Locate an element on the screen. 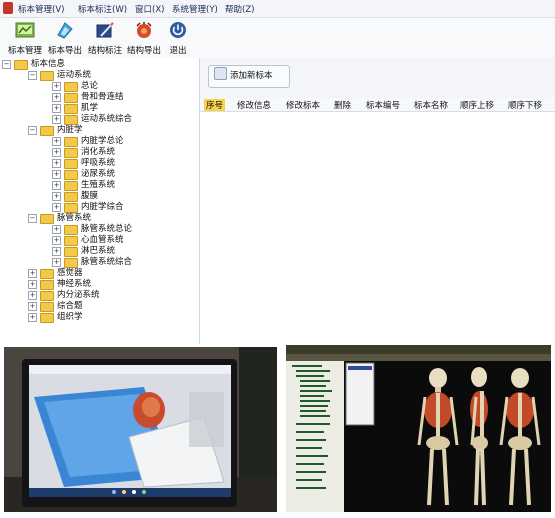  tree-item: + 脉管系统总论 is located at coordinates (92, 229).